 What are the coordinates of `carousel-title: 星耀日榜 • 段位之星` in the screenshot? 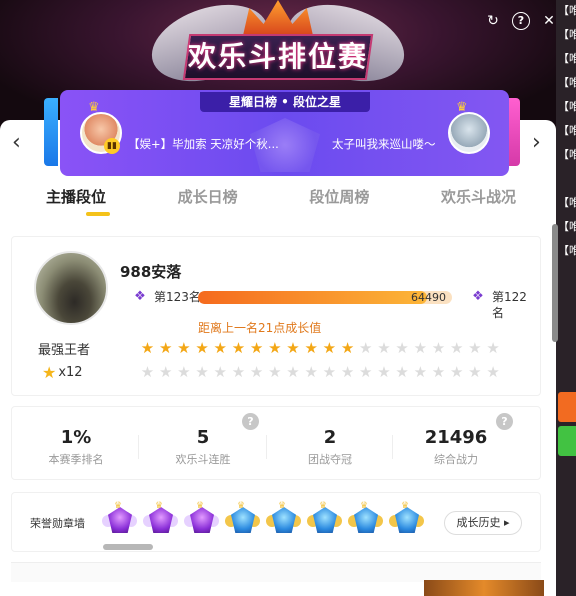 It's located at (285, 102).